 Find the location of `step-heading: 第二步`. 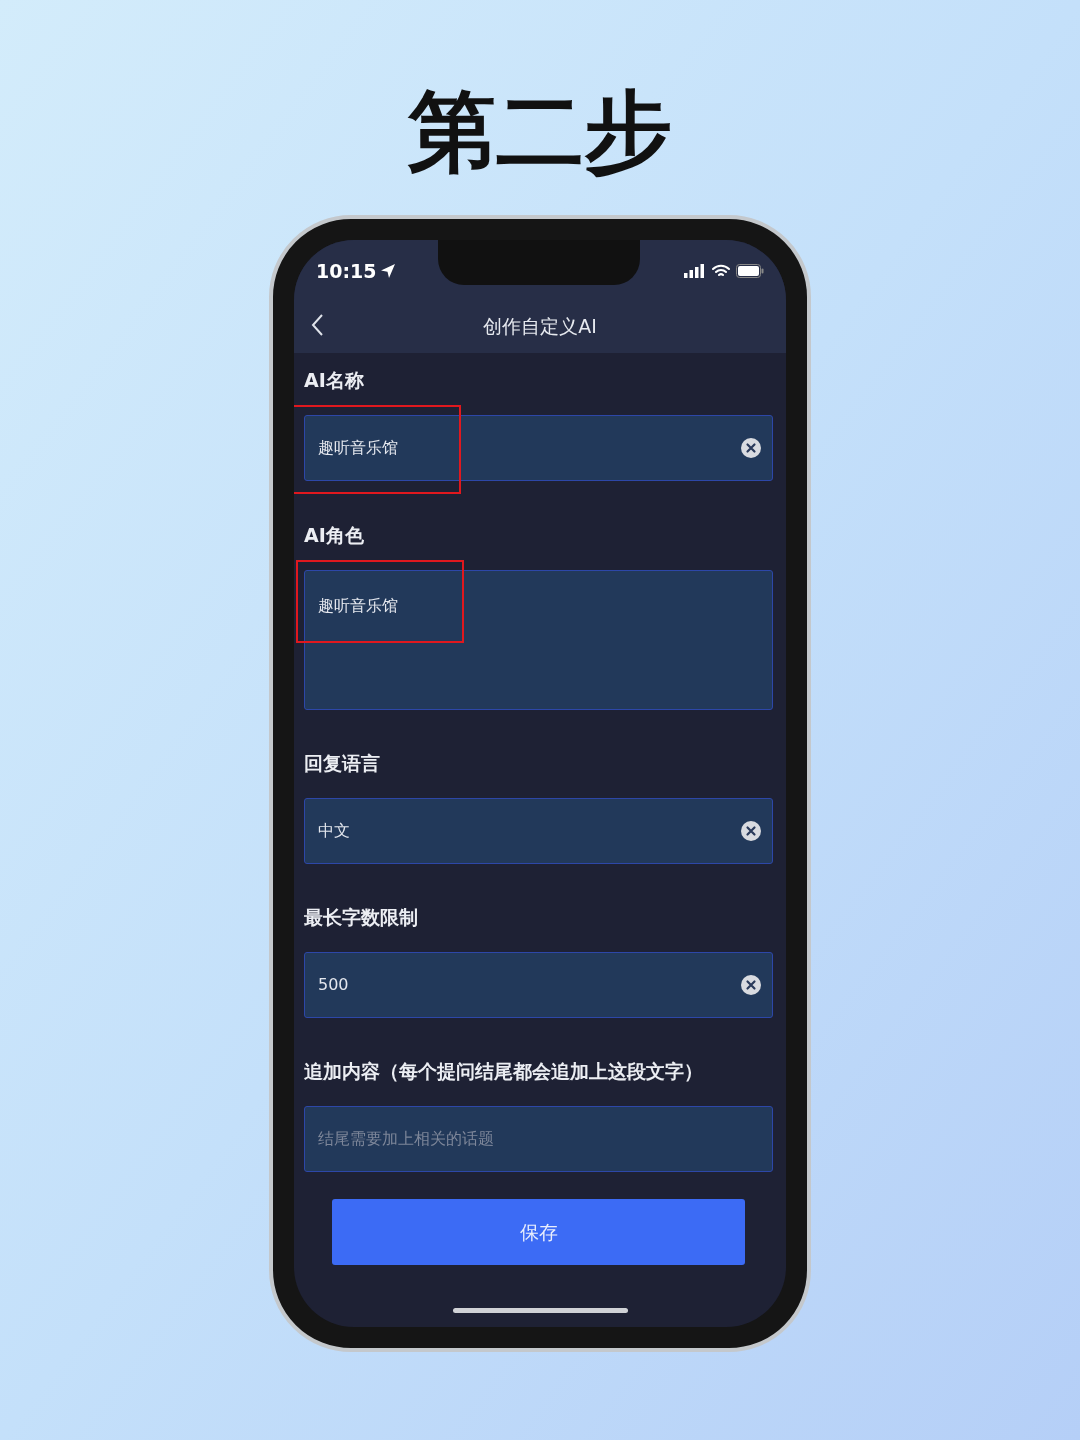

step-heading: 第二步 is located at coordinates (540, 132).